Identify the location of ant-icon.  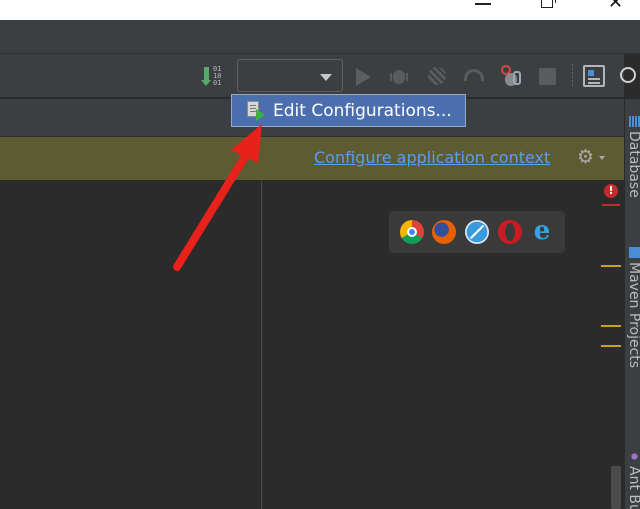
(634, 456).